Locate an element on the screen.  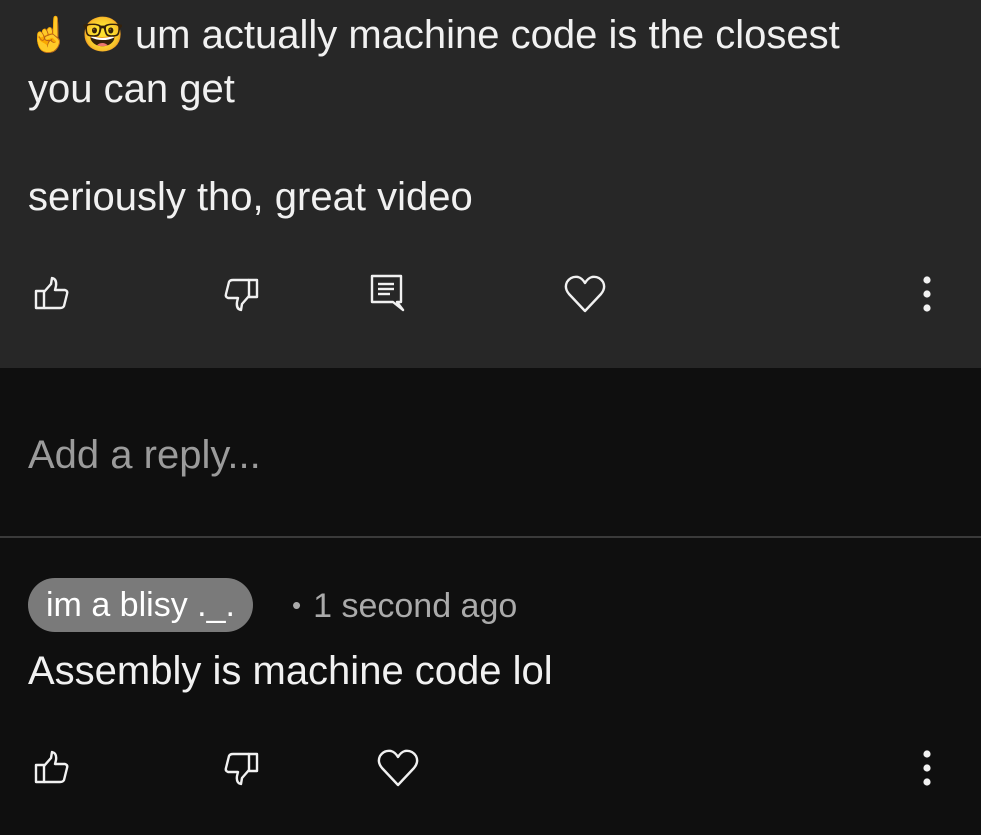
reply-timestamp: 1 second ago is located at coordinates (415, 606).